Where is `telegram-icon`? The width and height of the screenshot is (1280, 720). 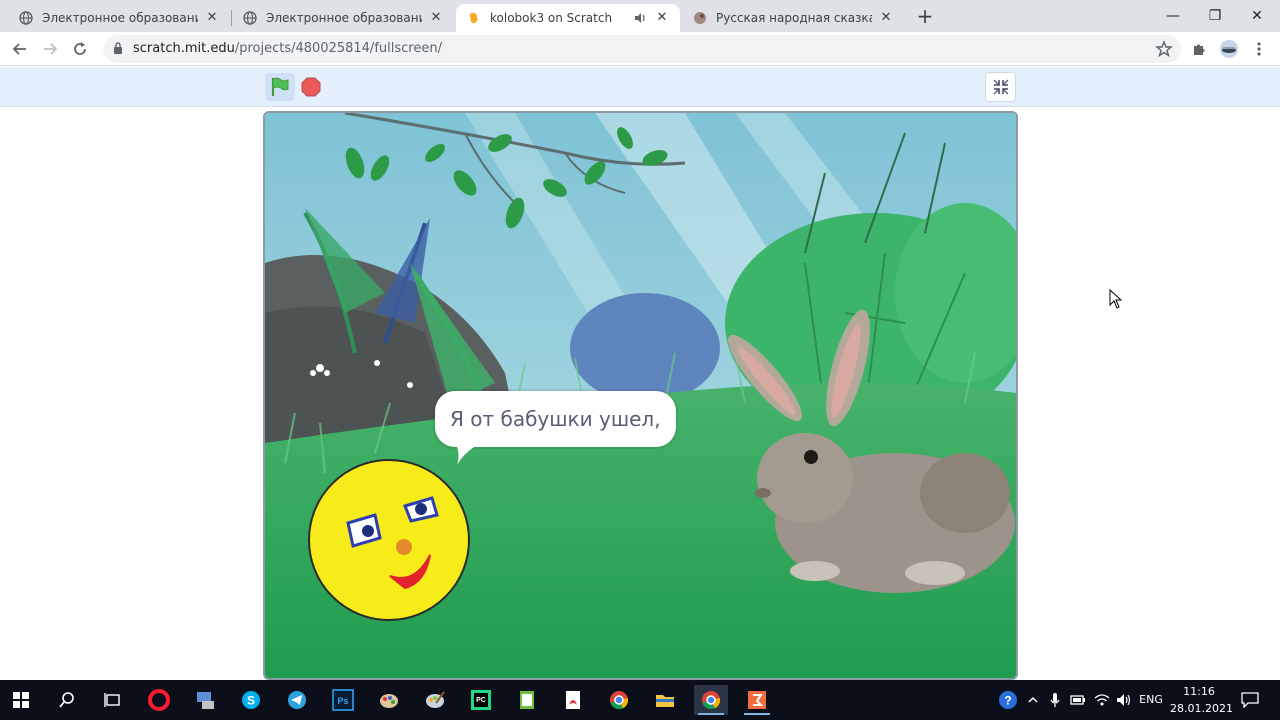 telegram-icon is located at coordinates (297, 700).